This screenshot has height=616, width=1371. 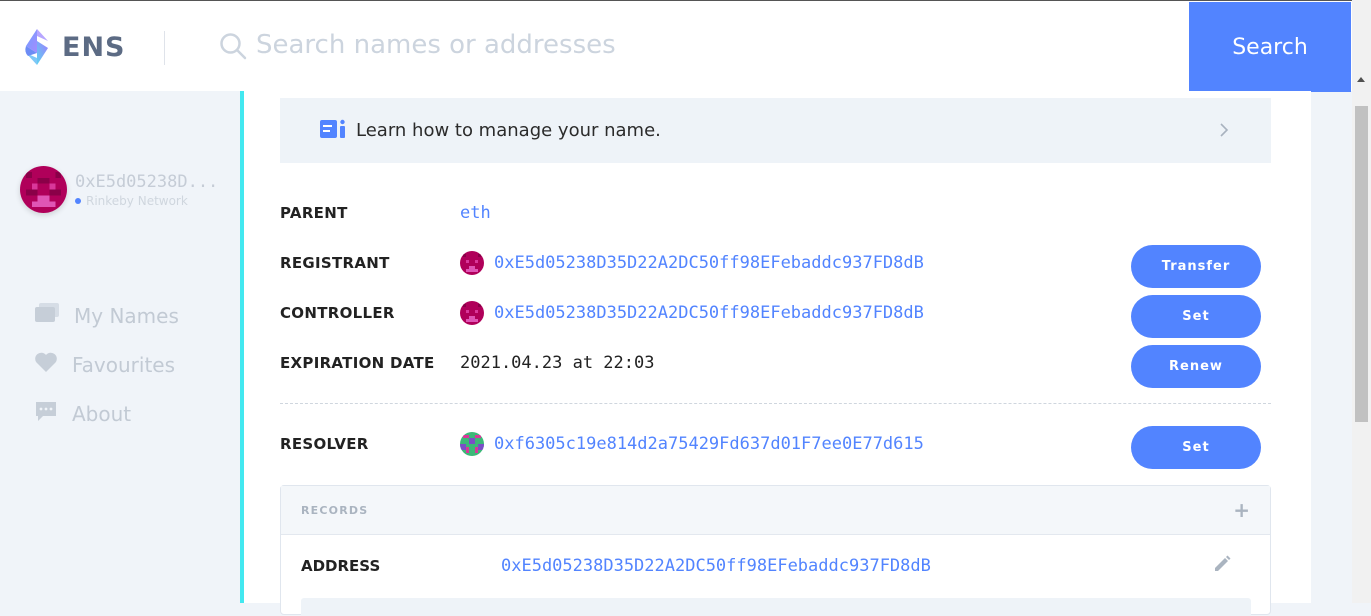 I want to click on sidebar-item-label: About, so click(x=102, y=413).